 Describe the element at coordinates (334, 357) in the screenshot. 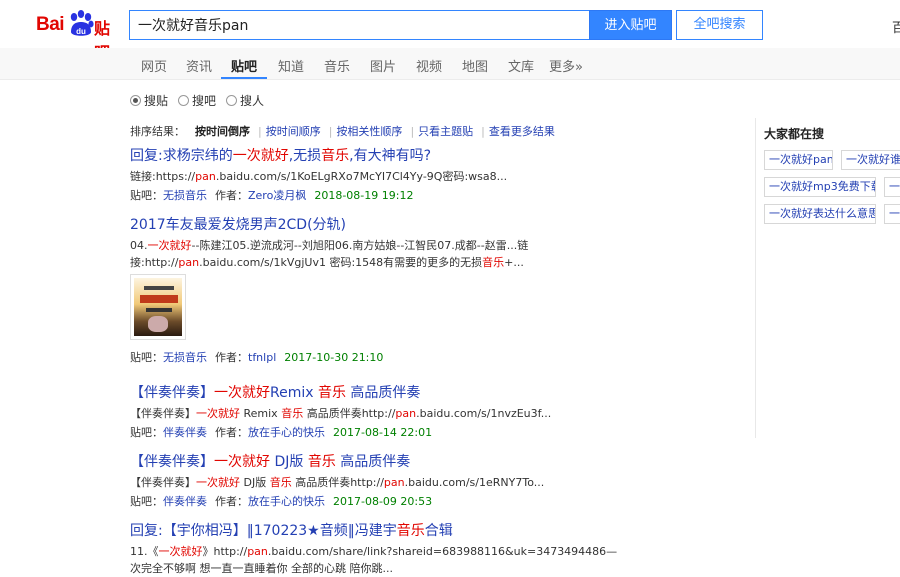

I see `result-time: 2017-10-30 21:10` at that location.